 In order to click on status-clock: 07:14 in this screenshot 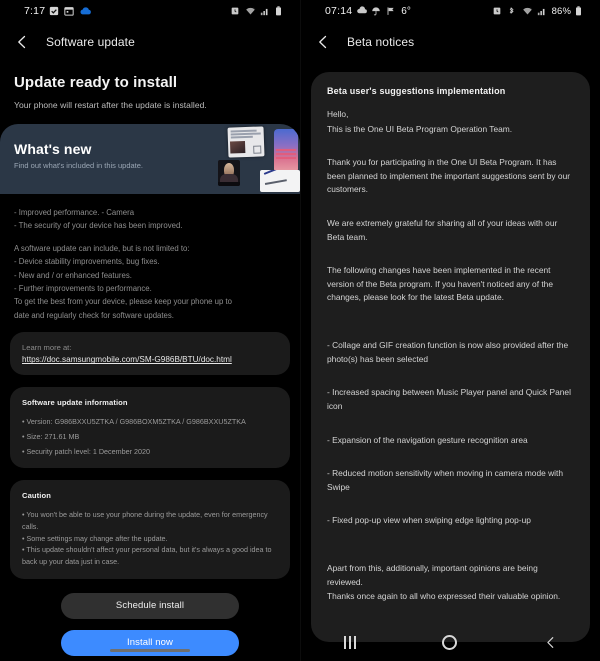, I will do `click(339, 11)`.